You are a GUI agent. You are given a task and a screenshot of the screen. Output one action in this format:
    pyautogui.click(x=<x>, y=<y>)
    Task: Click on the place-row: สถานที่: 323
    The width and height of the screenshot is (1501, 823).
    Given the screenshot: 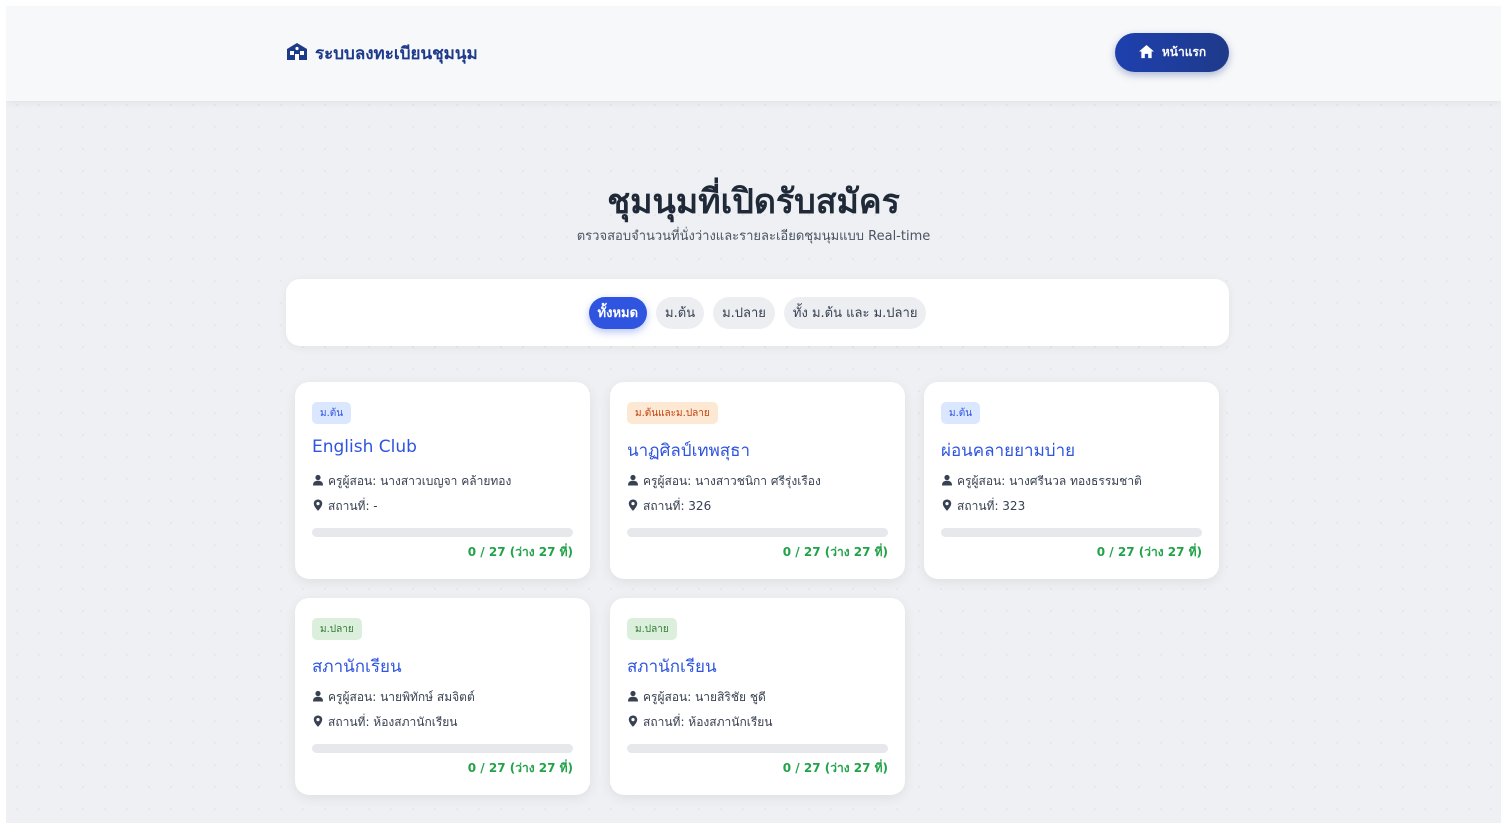 What is the action you would take?
    pyautogui.click(x=983, y=506)
    